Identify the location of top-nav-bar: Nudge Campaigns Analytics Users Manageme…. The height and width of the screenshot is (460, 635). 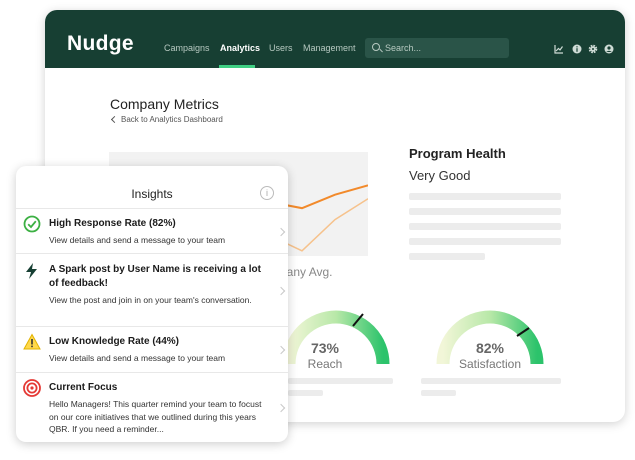
(335, 39).